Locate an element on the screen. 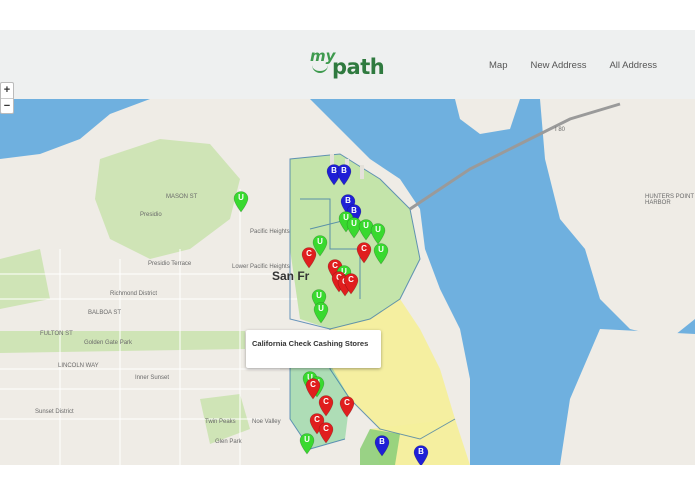 The image size is (695, 494). map-label-twin-peaks: Twin Peaks is located at coordinates (220, 422).